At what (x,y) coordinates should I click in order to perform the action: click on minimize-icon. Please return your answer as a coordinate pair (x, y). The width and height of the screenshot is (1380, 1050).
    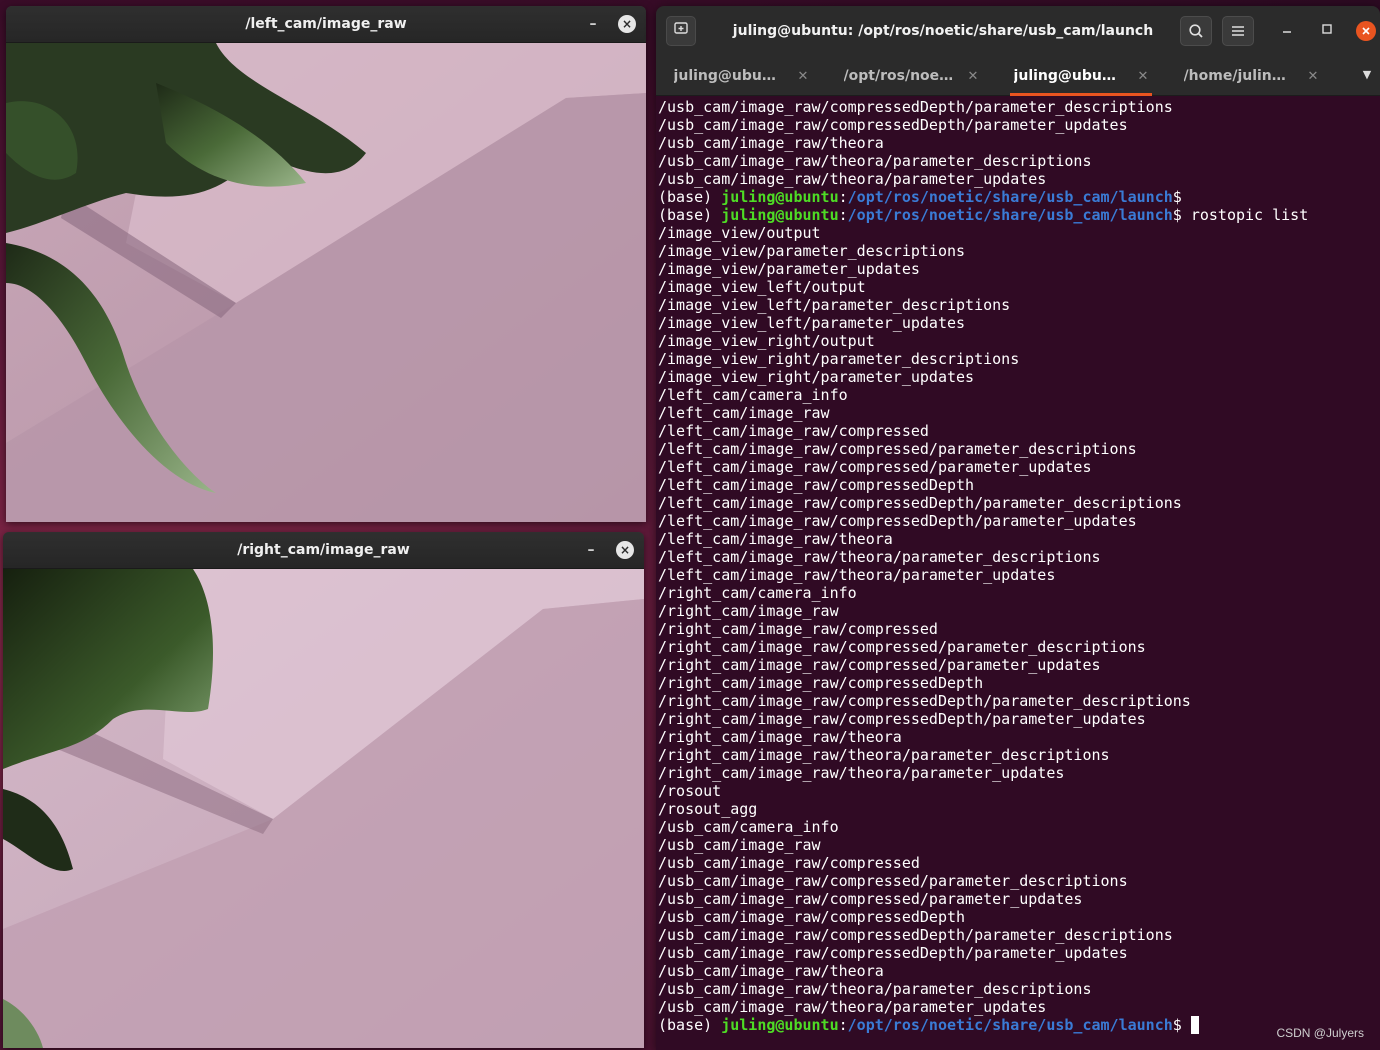
    Looking at the image, I should click on (1287, 31).